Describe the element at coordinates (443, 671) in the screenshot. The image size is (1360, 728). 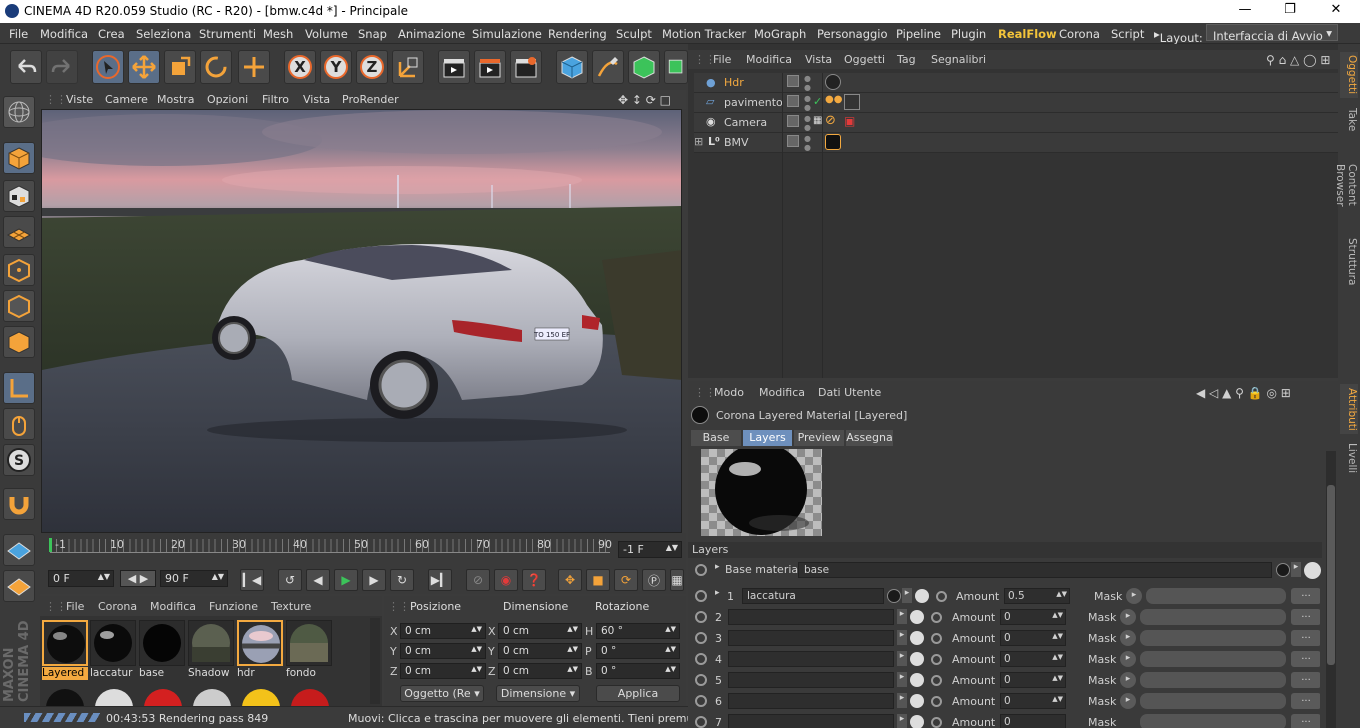
I see `position-z-field: 0 cm ▲▼` at that location.